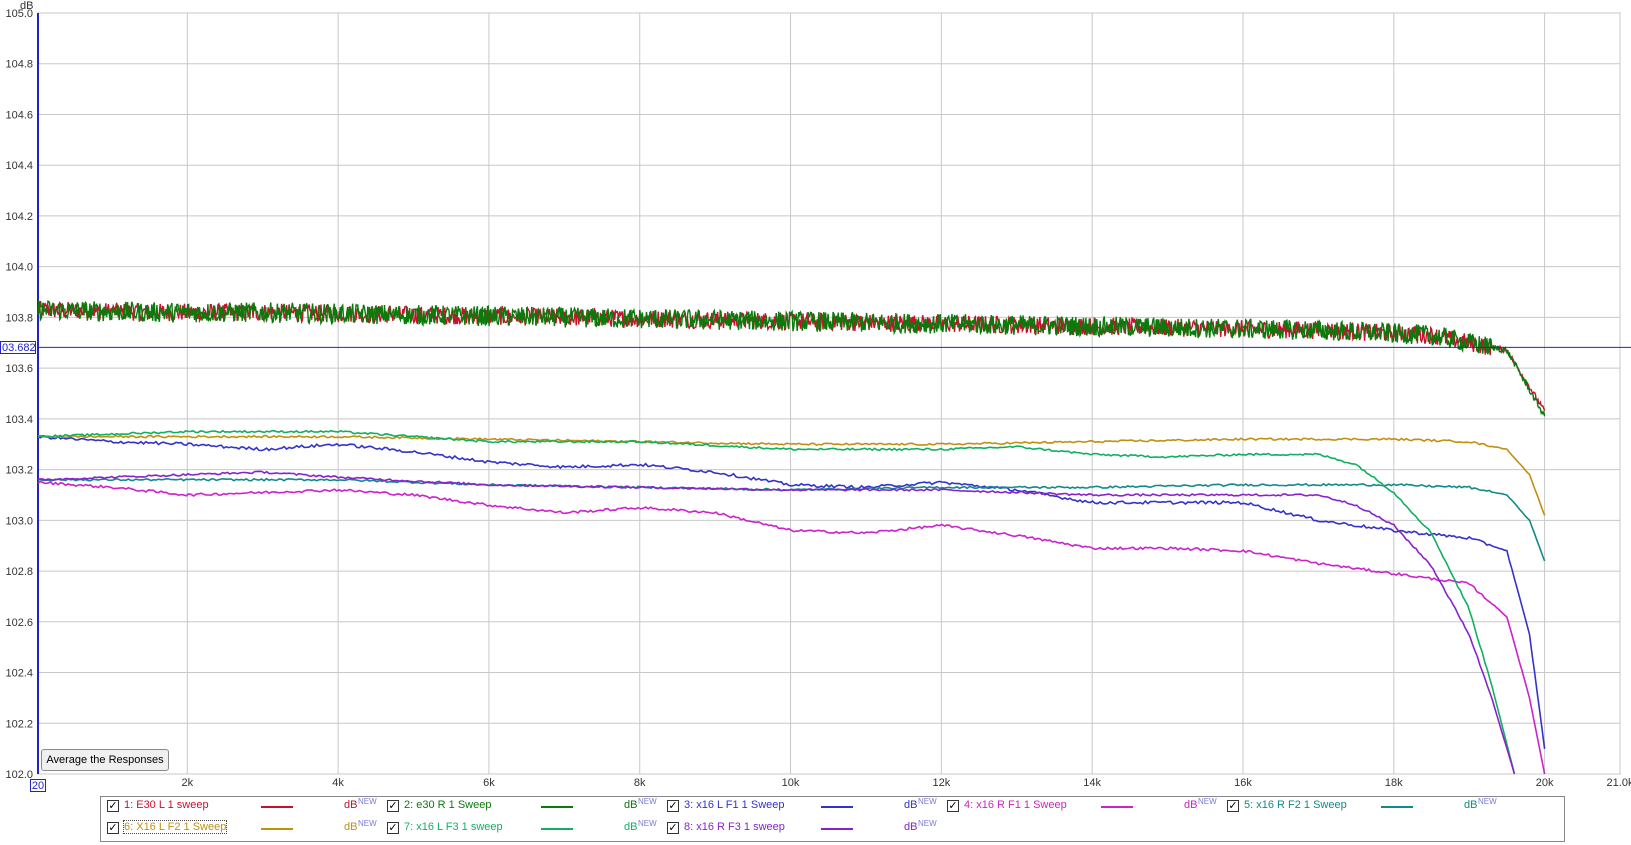 The width and height of the screenshot is (1631, 845). Describe the element at coordinates (105, 760) in the screenshot. I see `average-responses-button: Average the Responses` at that location.